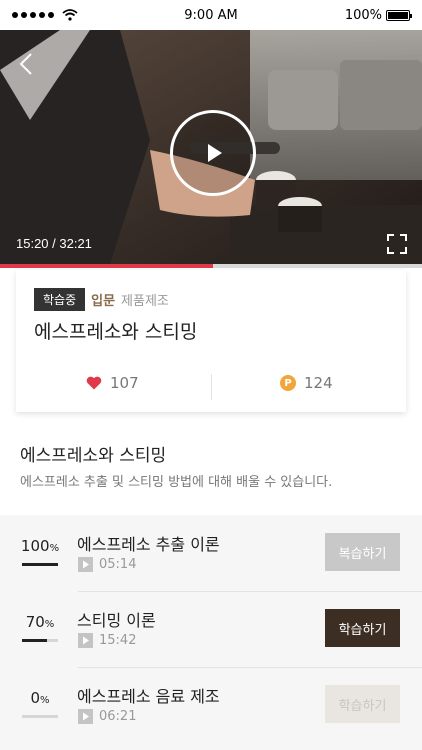 This screenshot has width=422, height=750. Describe the element at coordinates (40, 546) in the screenshot. I see `lesson-percent: 100%` at that location.